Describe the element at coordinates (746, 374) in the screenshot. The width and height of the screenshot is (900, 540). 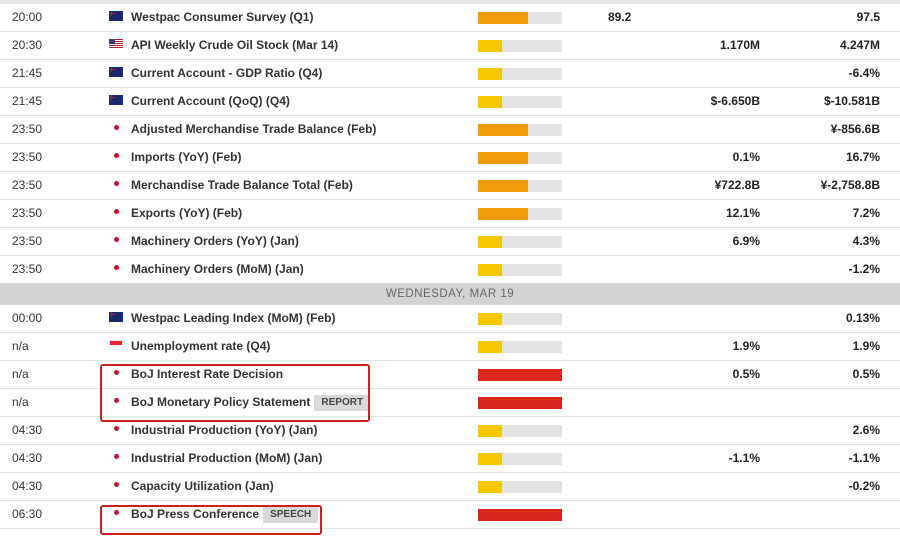
I see `forecast-value: 0.5%` at that location.